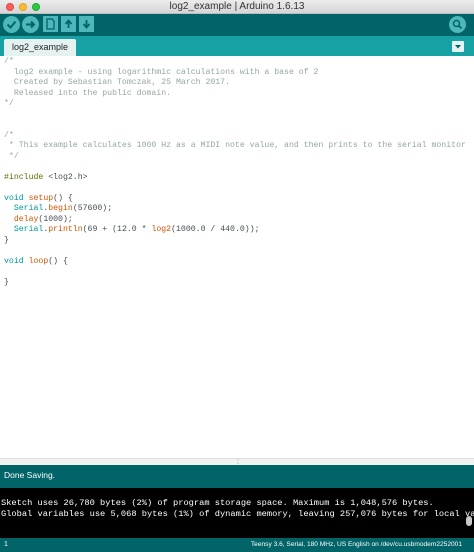 The image size is (474, 552). I want to click on new-sketch-button, so click(50, 24).